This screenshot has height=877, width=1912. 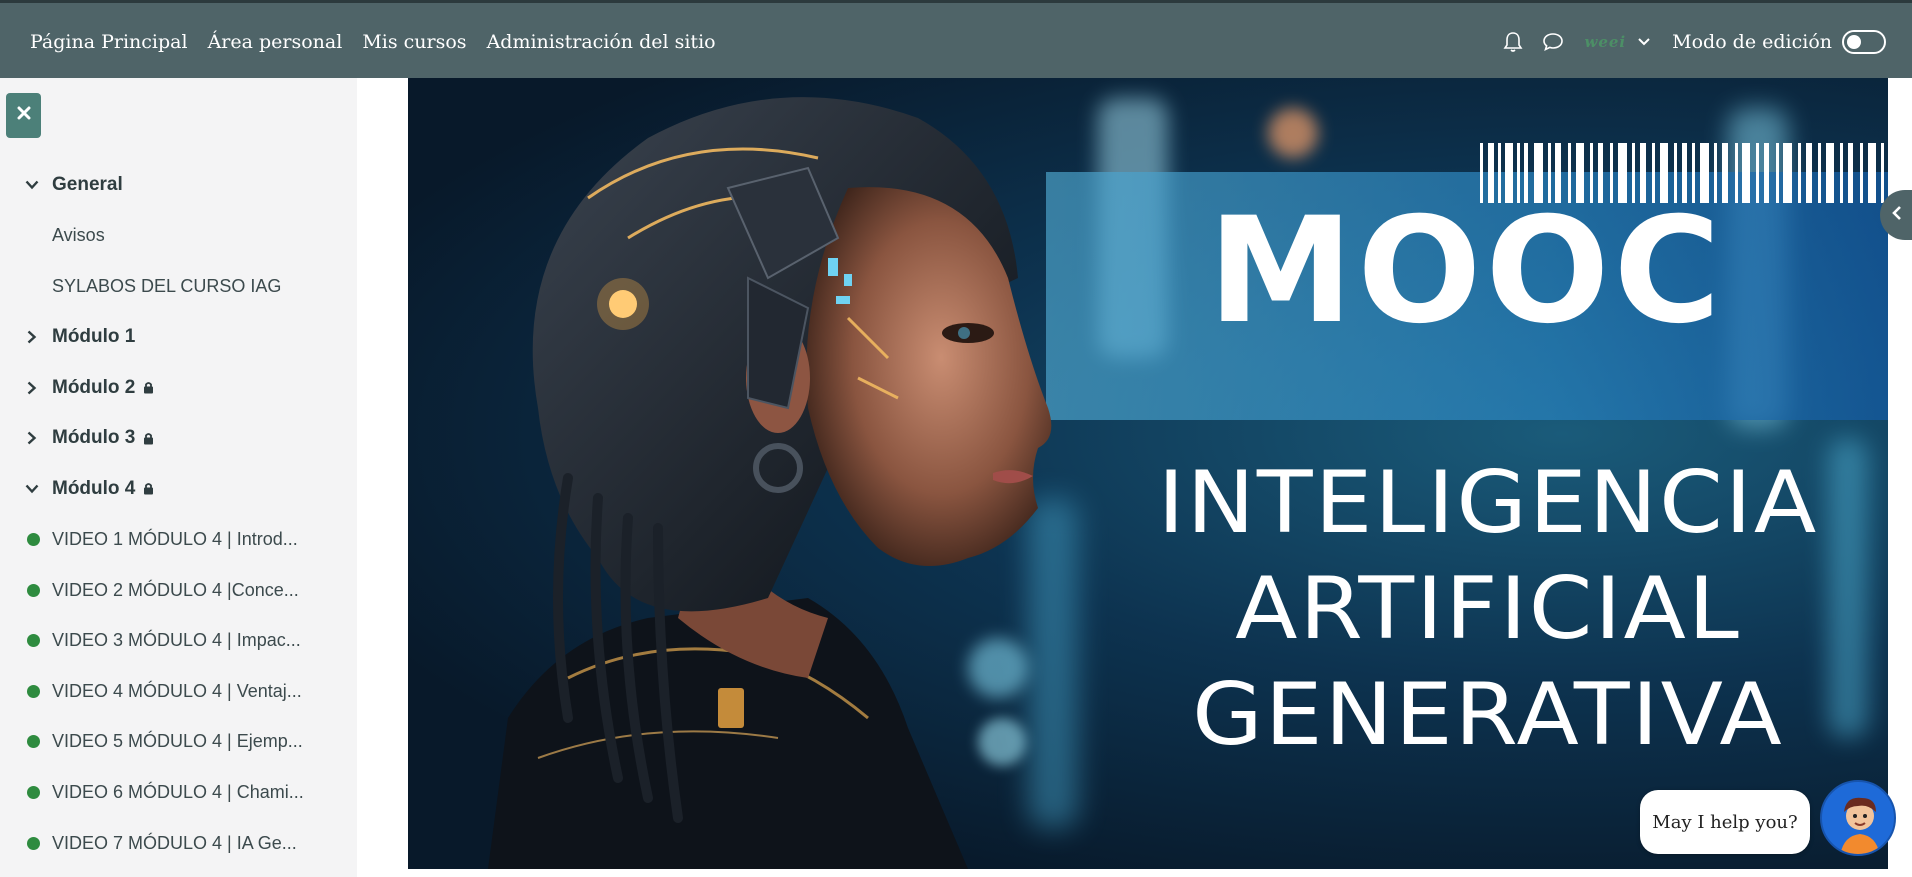 I want to click on user-menu-toggle: weei, so click(x=1617, y=42).